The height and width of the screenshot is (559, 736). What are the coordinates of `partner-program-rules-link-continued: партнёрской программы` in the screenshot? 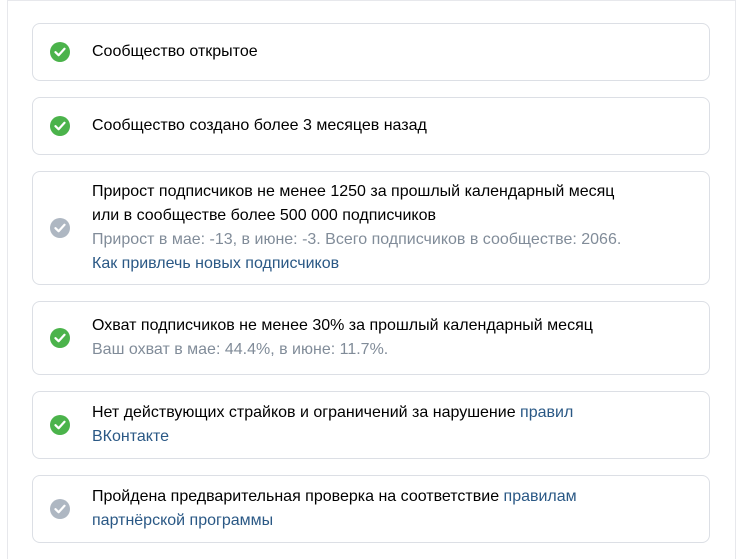 It's located at (182, 520).